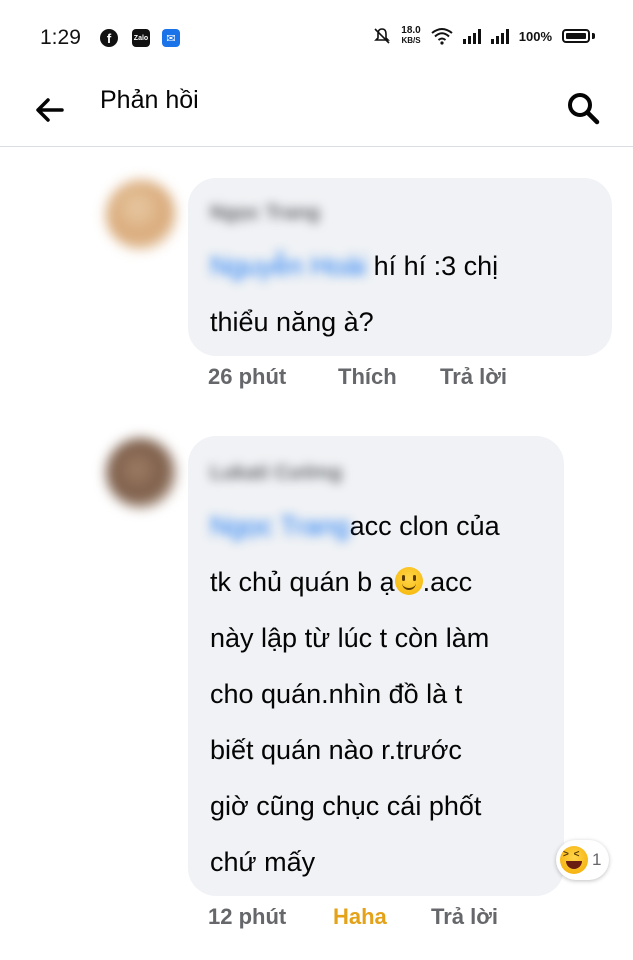 This screenshot has height=960, width=633. I want to click on comment-actions: 12 phút Haha Trả lời, so click(353, 917).